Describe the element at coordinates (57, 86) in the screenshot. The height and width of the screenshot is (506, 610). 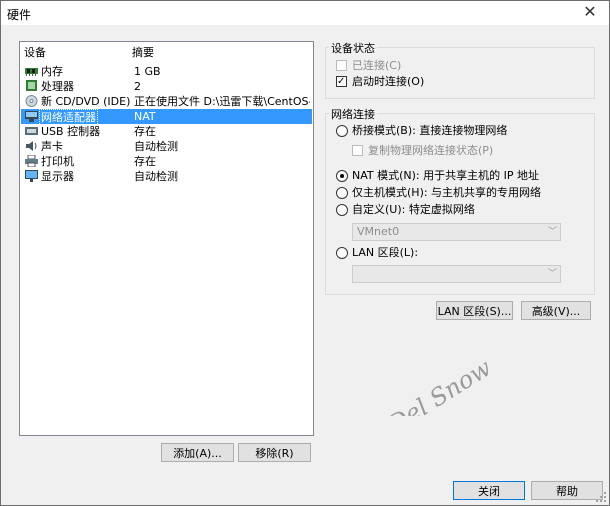
I see `device-name: 处理器` at that location.